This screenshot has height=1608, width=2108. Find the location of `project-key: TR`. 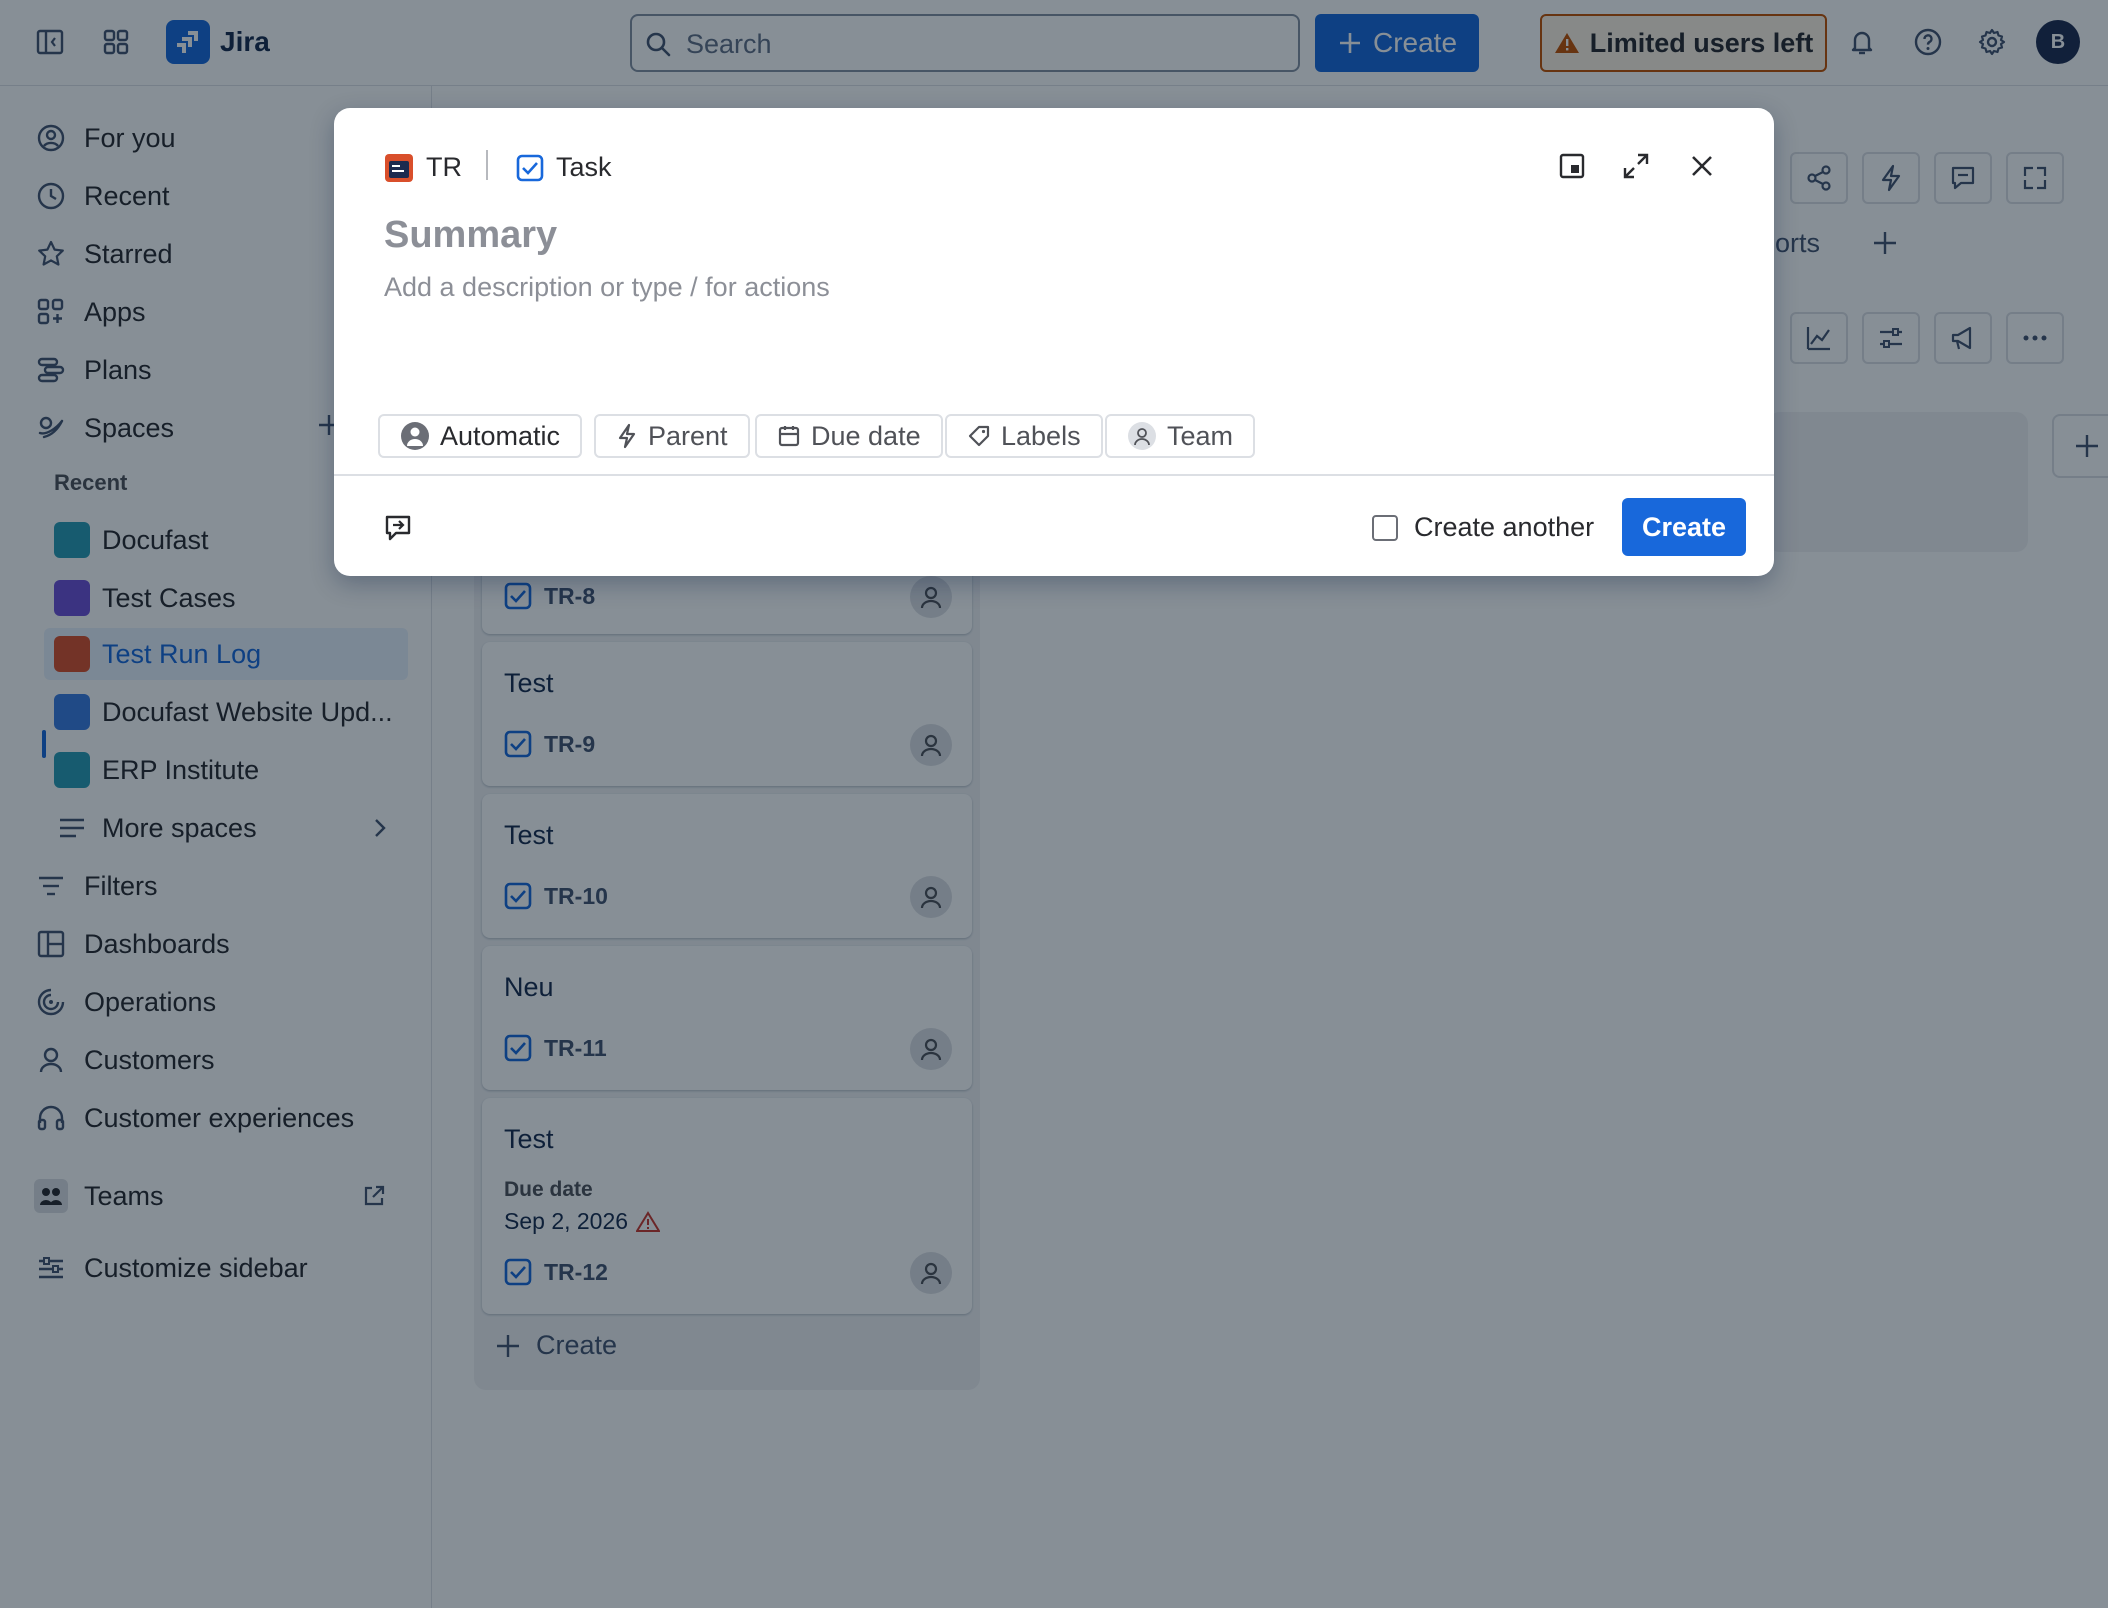

project-key: TR is located at coordinates (444, 167).